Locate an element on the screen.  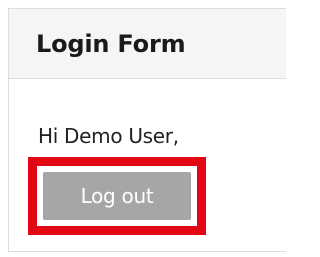
logout-button: Log out is located at coordinates (117, 196).